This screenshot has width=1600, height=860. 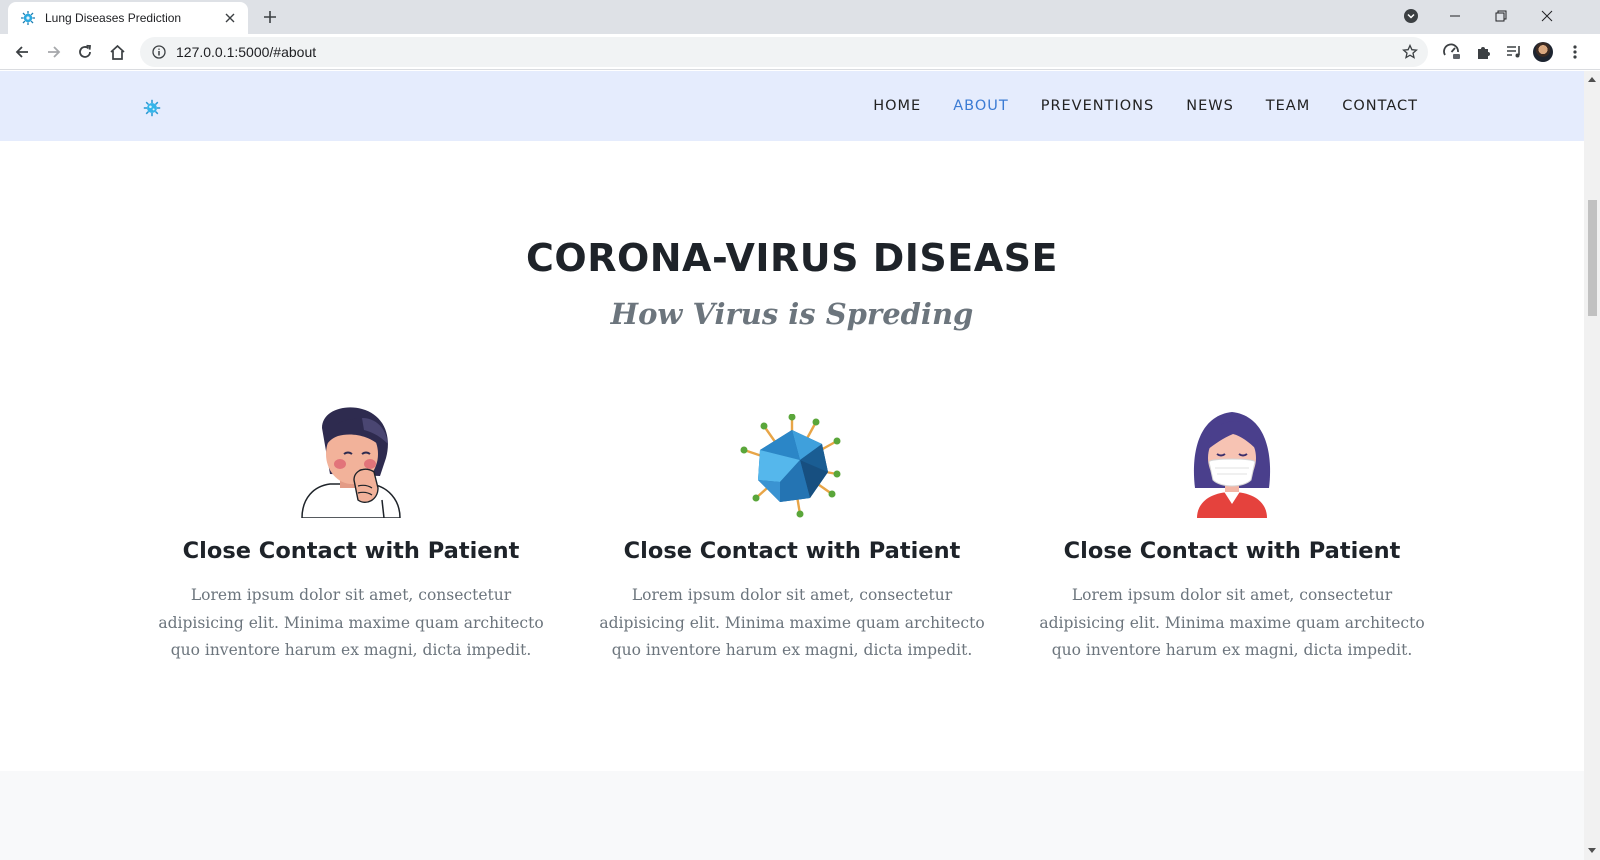 I want to click on coughing-woman-icon, so click(x=351, y=462).